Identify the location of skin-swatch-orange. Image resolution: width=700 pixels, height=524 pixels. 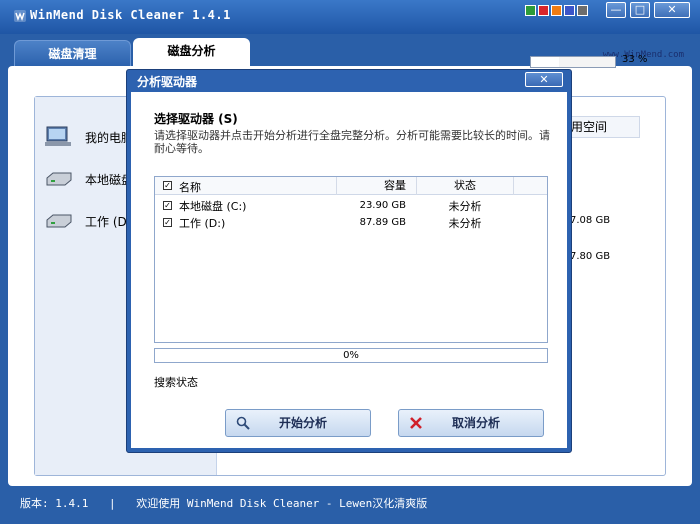
(556, 10).